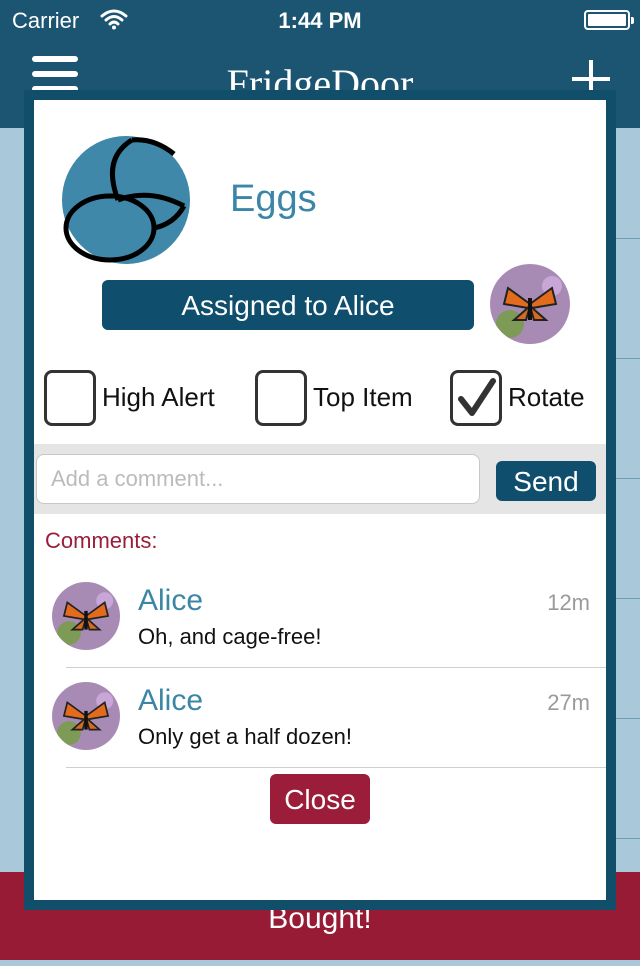 The width and height of the screenshot is (640, 966). I want to click on comment-timestamp: 12m, so click(568, 602).